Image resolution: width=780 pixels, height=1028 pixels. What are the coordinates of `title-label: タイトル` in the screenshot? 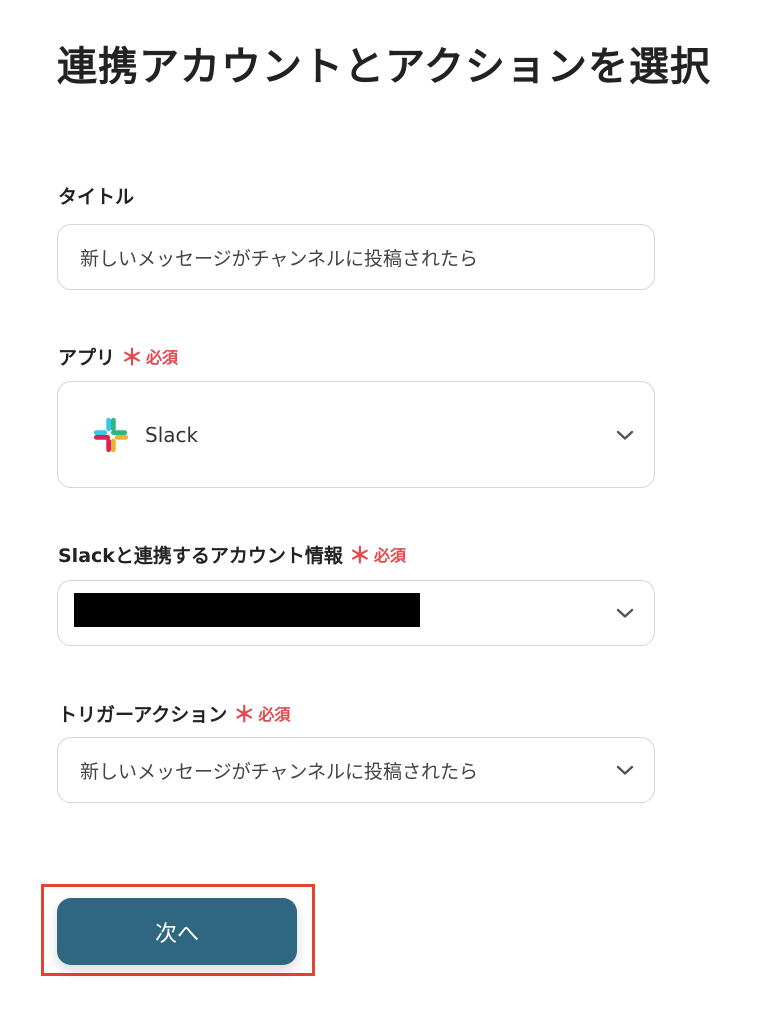 It's located at (96, 195).